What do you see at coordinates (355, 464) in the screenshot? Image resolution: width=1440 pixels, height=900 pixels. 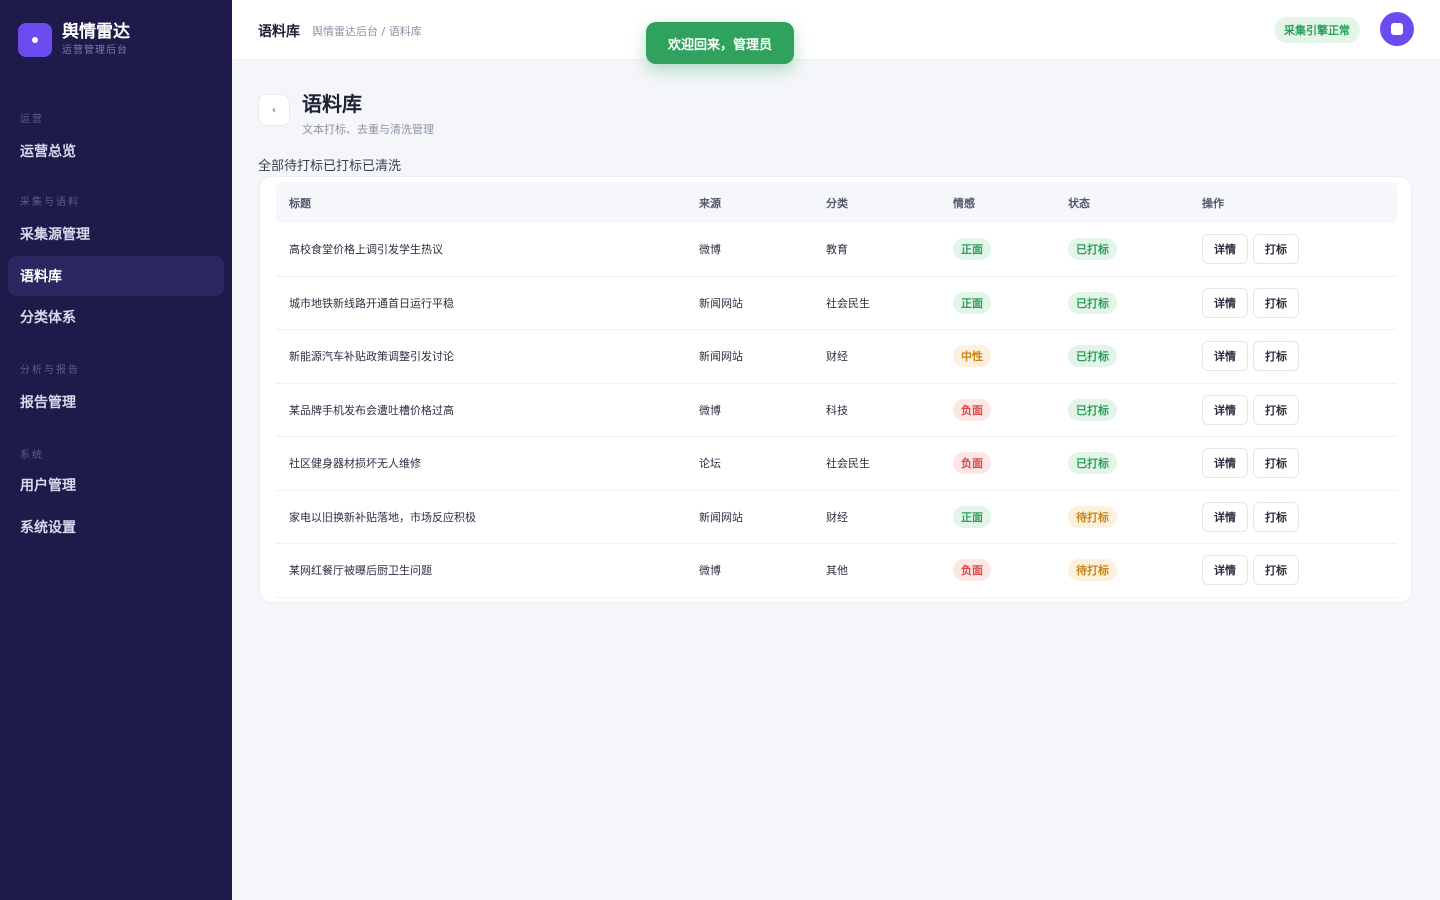 I see `row-title: 社区健身器材损坏无人维修` at bounding box center [355, 464].